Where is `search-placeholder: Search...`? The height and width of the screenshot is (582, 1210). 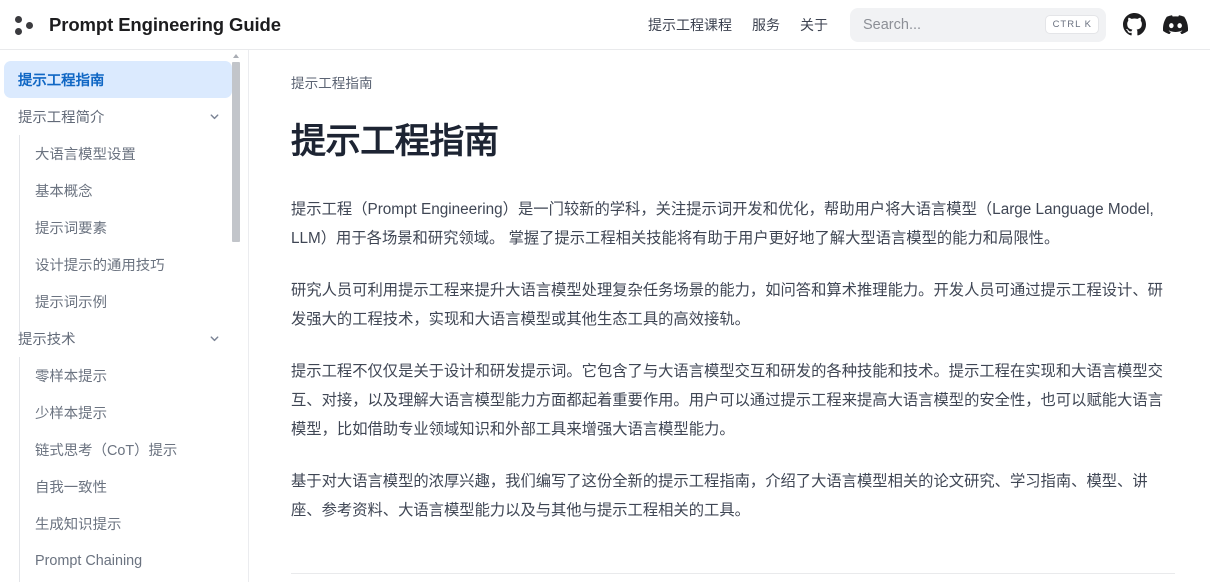 search-placeholder: Search... is located at coordinates (892, 24).